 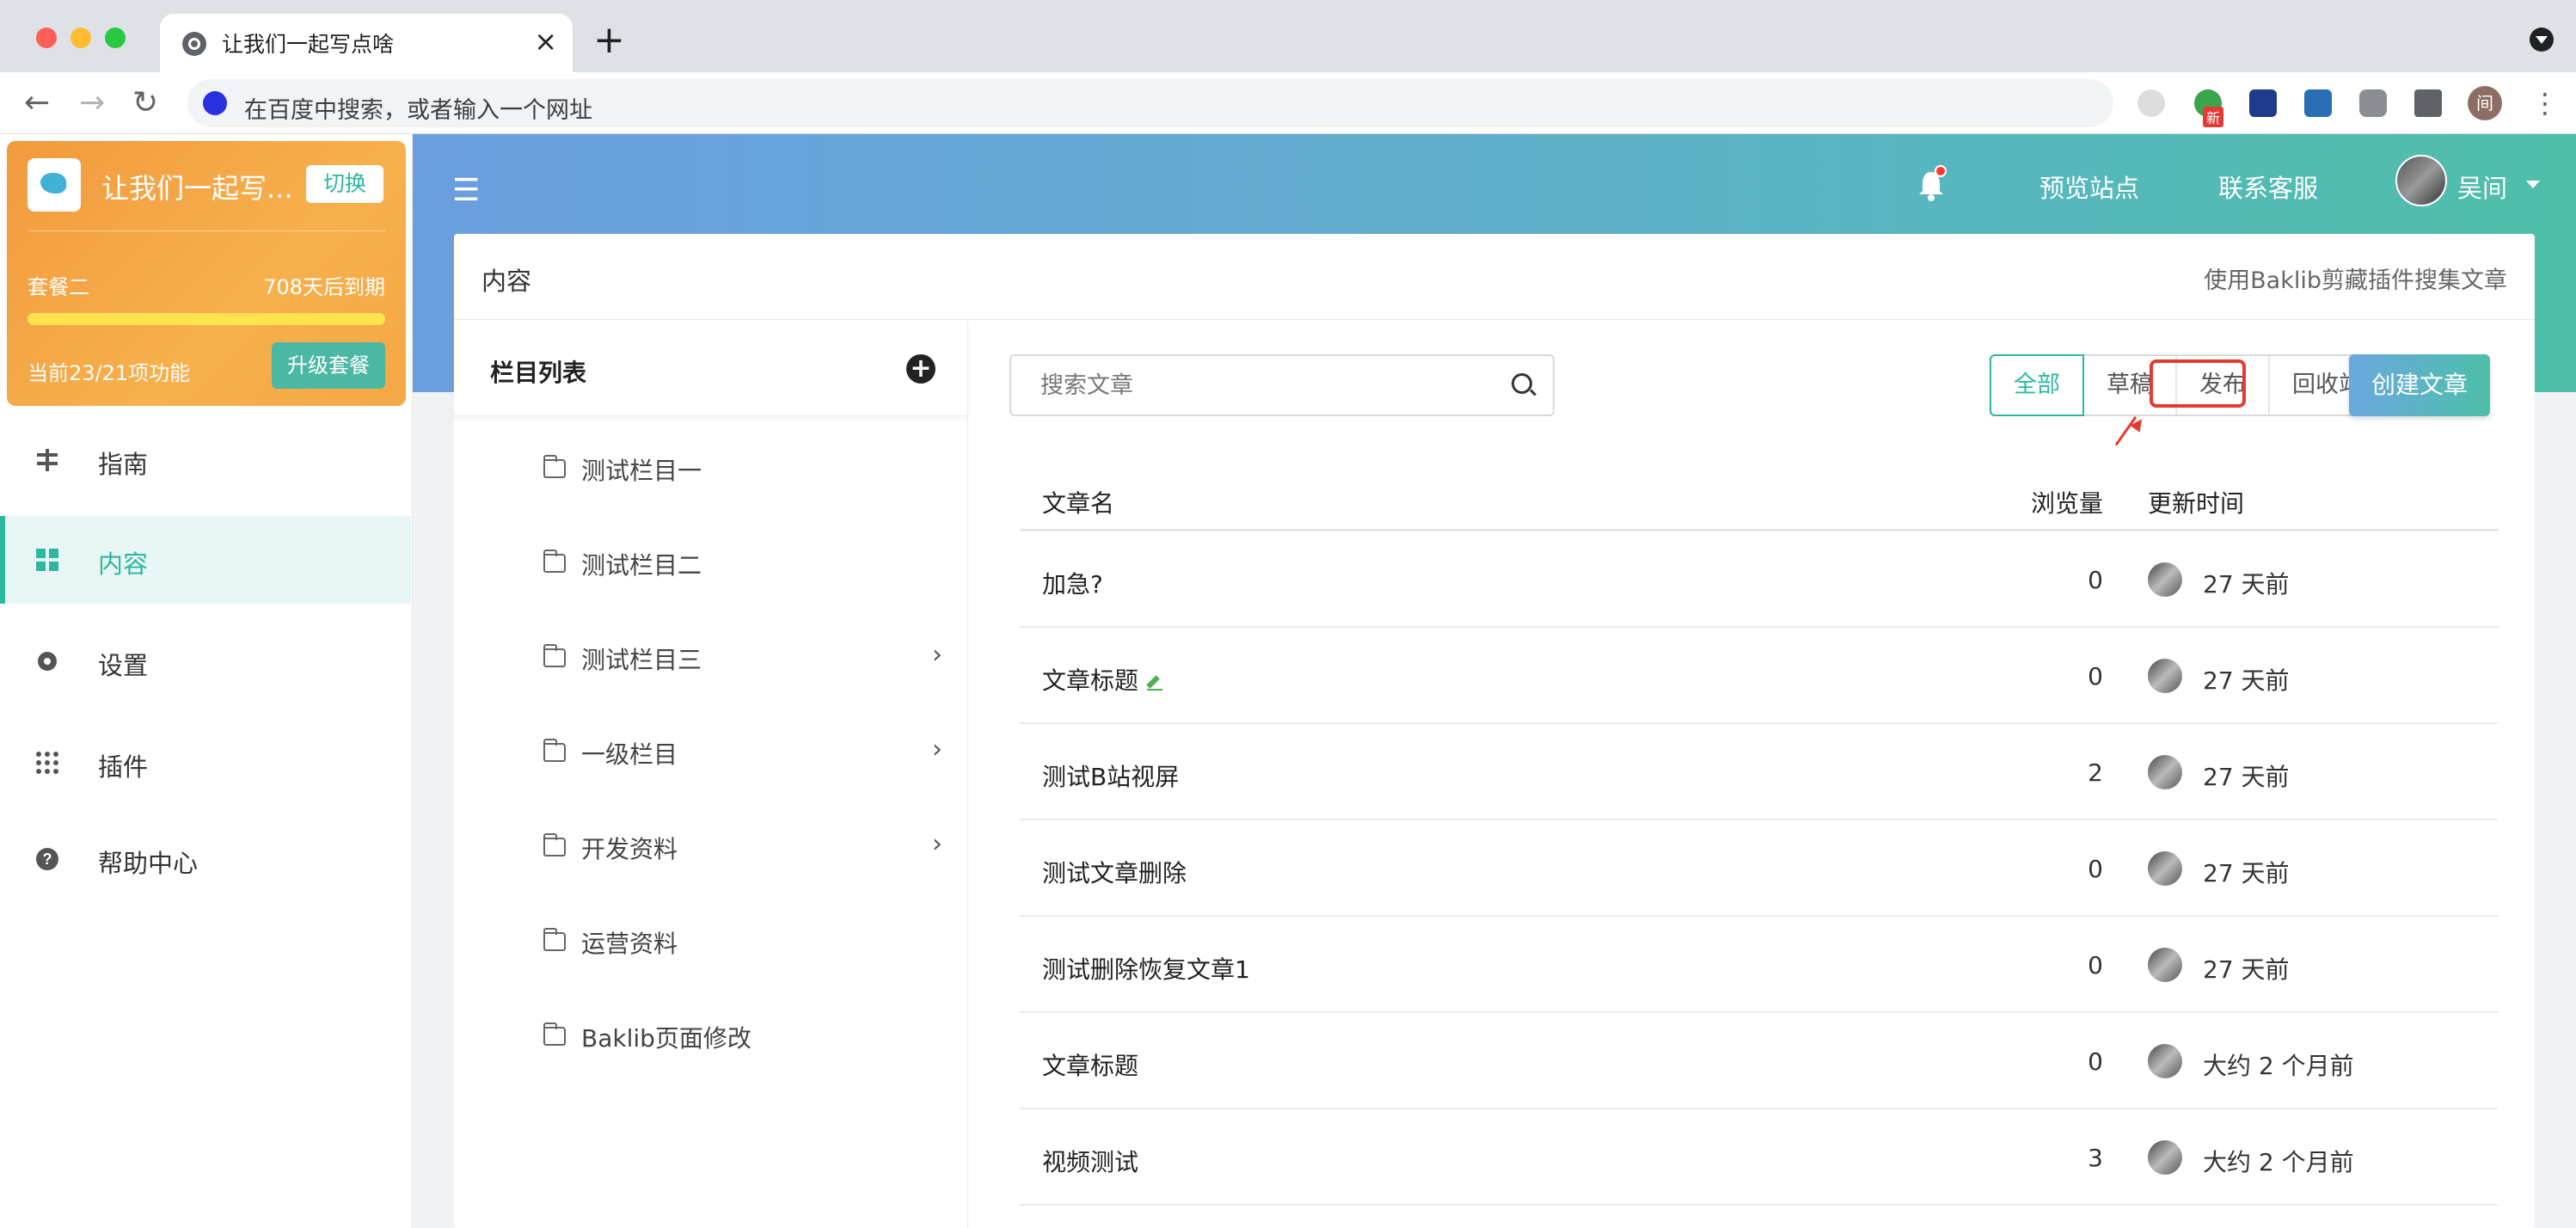 I want to click on column-header-title: 文章名, so click(x=1079, y=504).